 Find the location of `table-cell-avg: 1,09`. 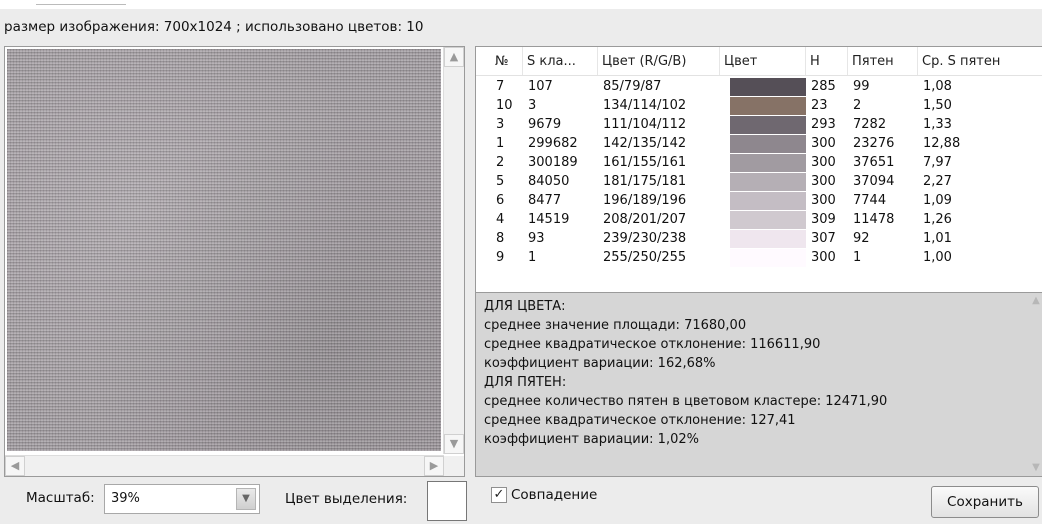

table-cell-avg: 1,09 is located at coordinates (937, 200).